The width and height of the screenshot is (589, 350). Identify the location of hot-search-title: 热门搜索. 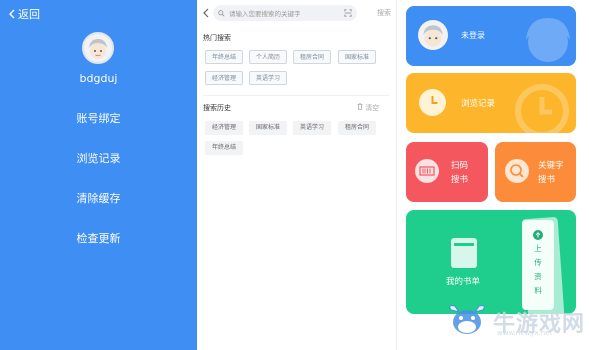
(217, 38).